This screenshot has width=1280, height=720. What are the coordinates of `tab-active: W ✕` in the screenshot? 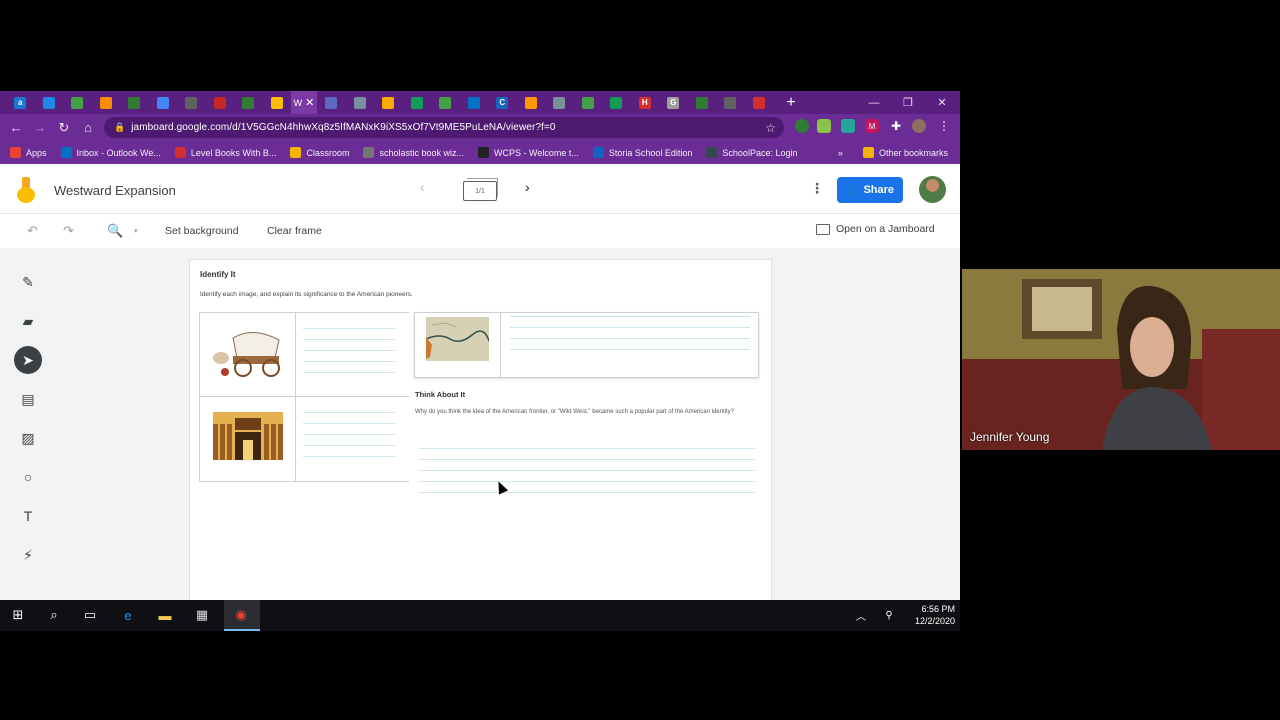 It's located at (304, 102).